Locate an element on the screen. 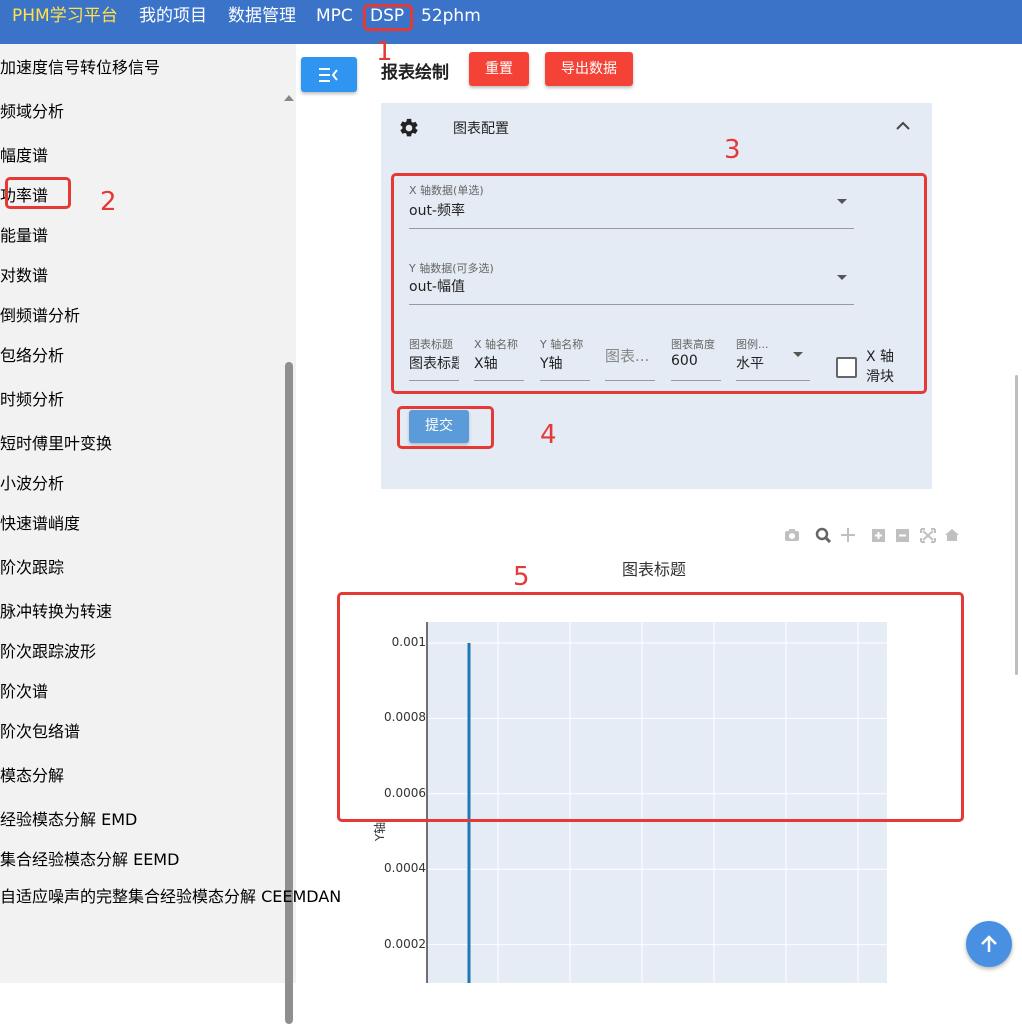 This screenshot has width=1022, height=1024. arrow-up-icon is located at coordinates (989, 943).